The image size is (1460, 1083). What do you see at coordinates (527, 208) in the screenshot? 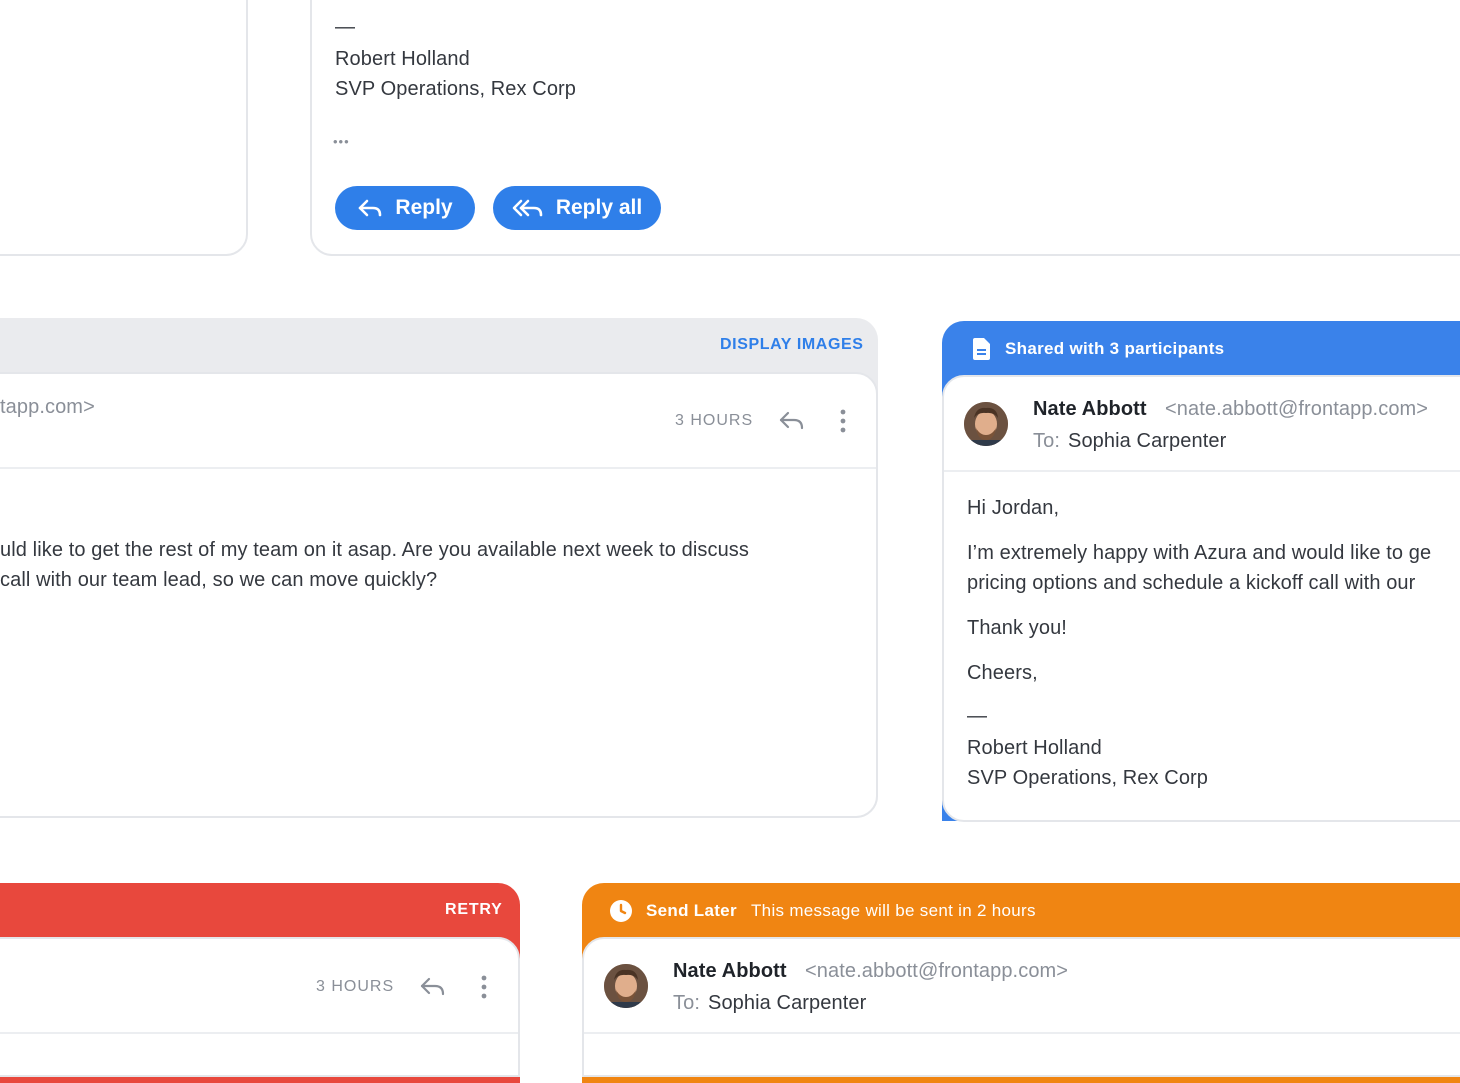
I see `reply-all-icon` at bounding box center [527, 208].